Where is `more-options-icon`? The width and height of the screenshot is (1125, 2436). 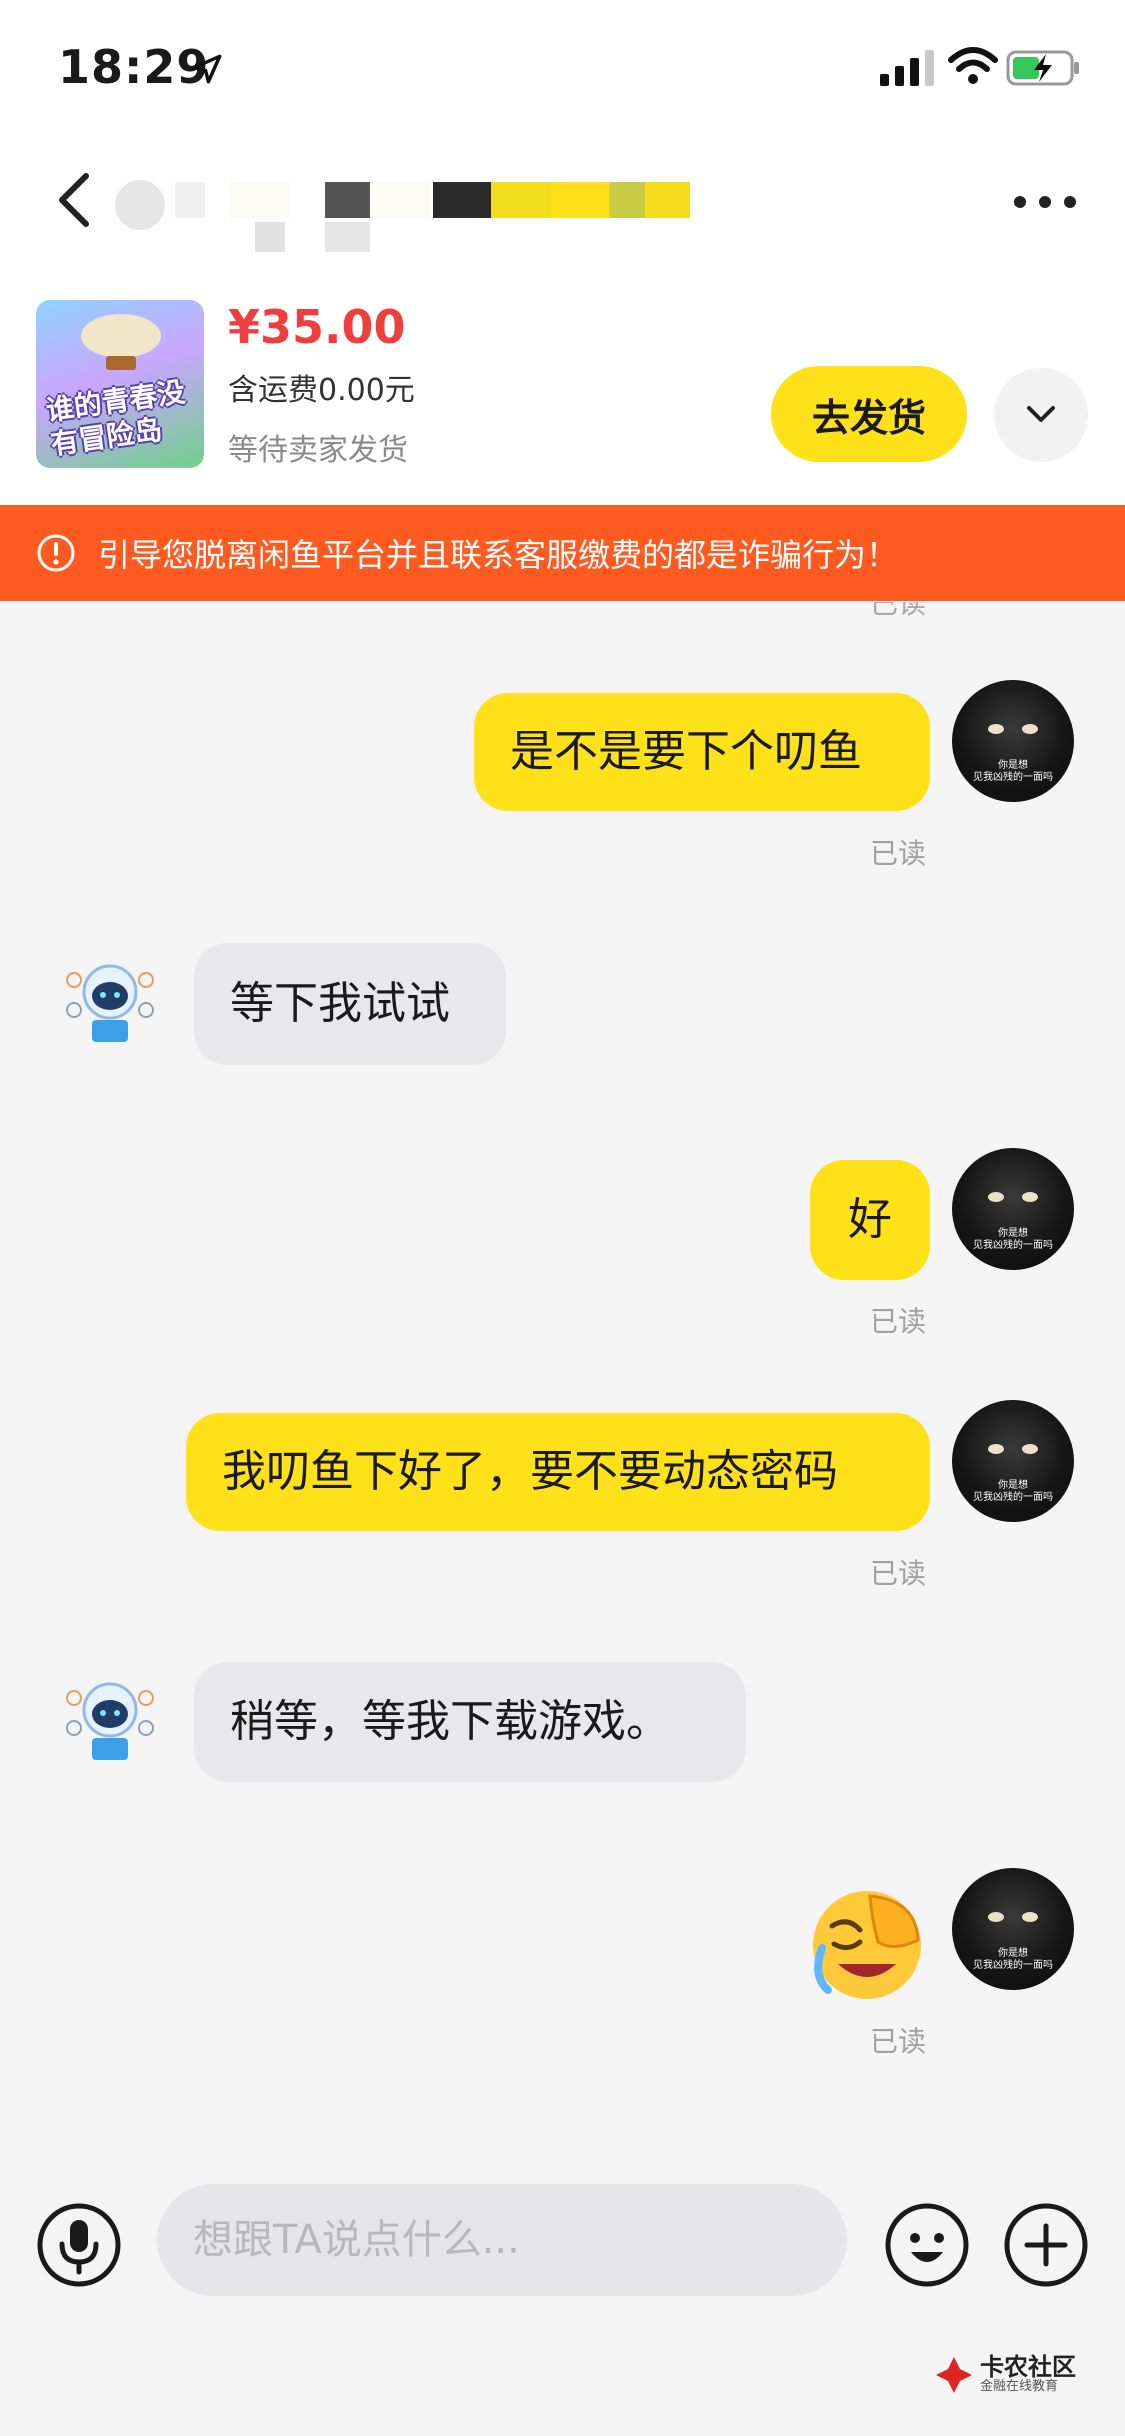
more-options-icon is located at coordinates (1045, 202).